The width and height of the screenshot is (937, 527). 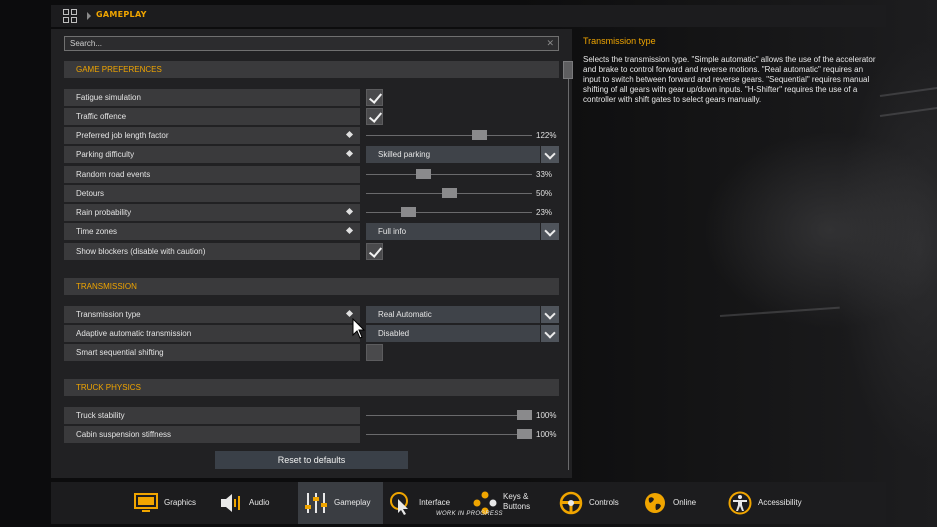 What do you see at coordinates (311, 154) in the screenshot?
I see `row-parking-difficulty: Parking difficulty Skilled parking` at bounding box center [311, 154].